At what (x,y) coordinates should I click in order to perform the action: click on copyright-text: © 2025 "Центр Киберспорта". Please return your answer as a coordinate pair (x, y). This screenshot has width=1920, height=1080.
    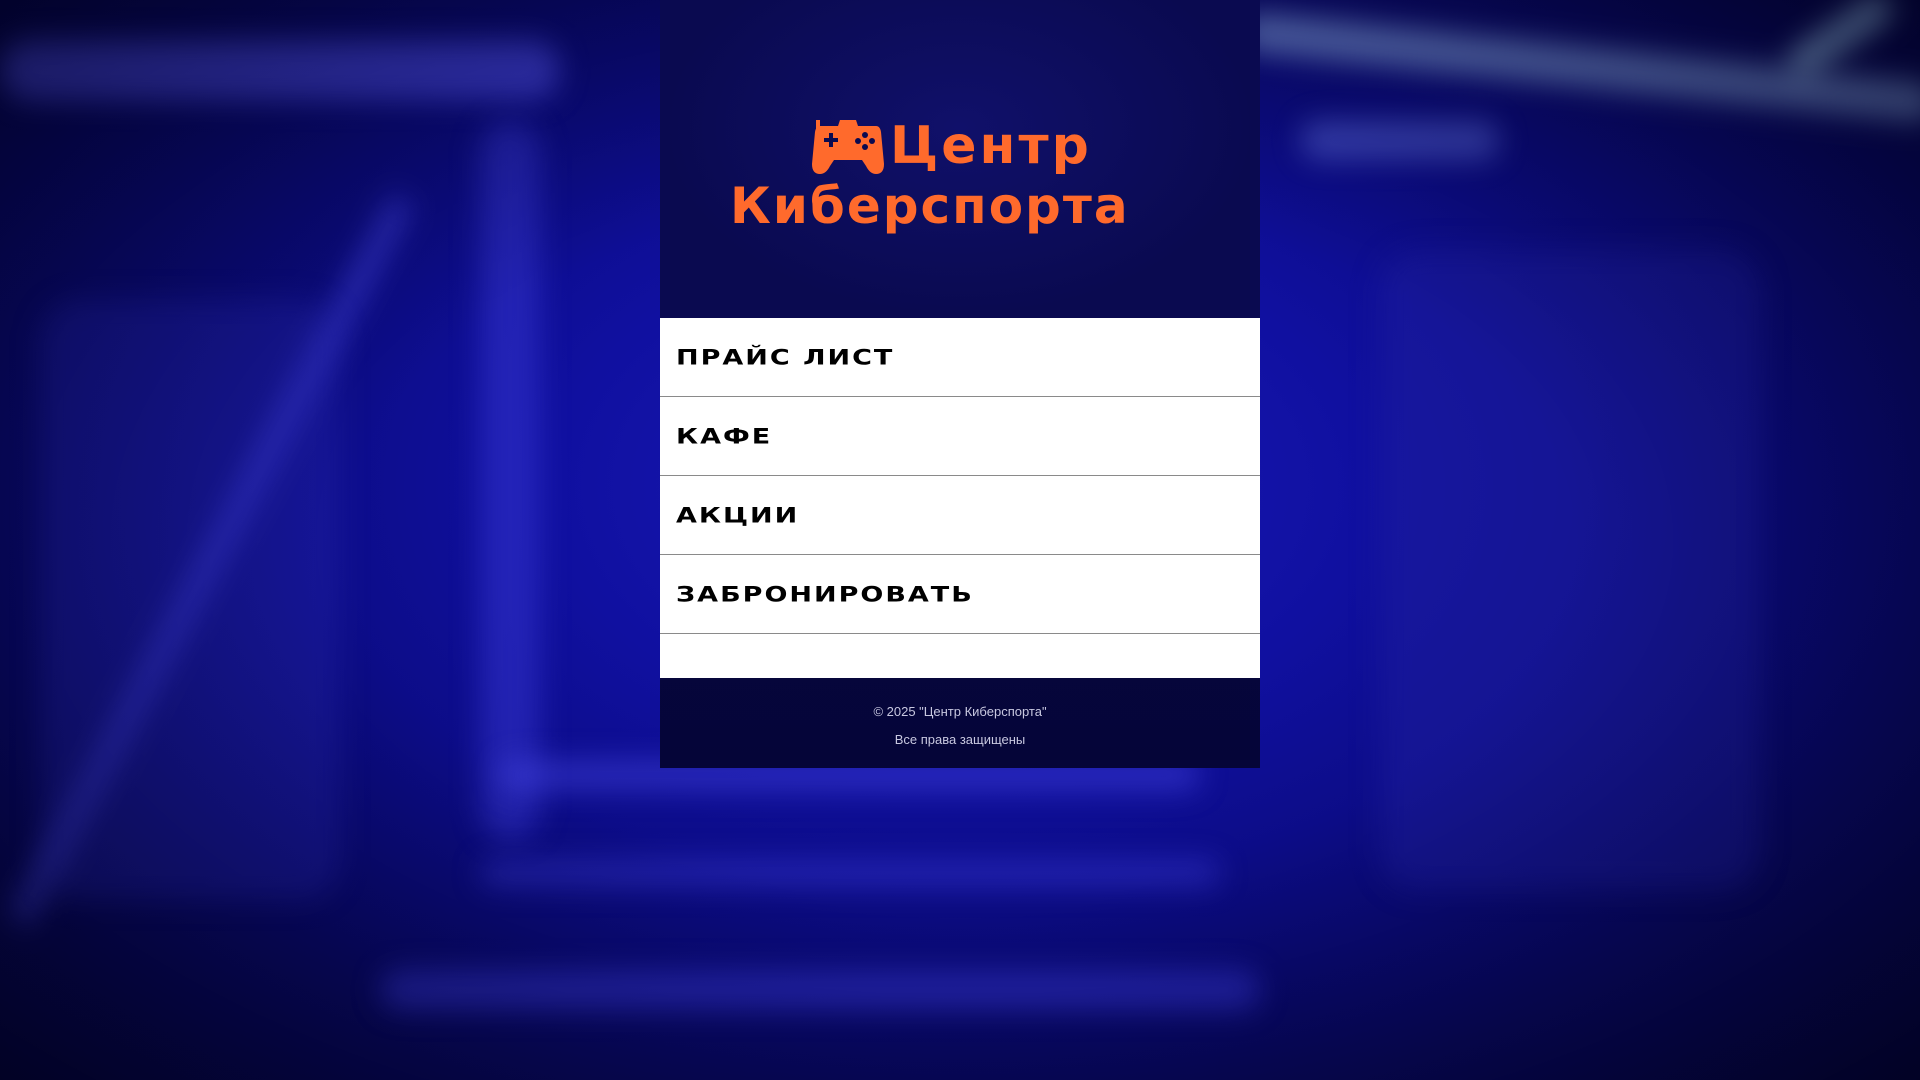
    Looking at the image, I should click on (960, 711).